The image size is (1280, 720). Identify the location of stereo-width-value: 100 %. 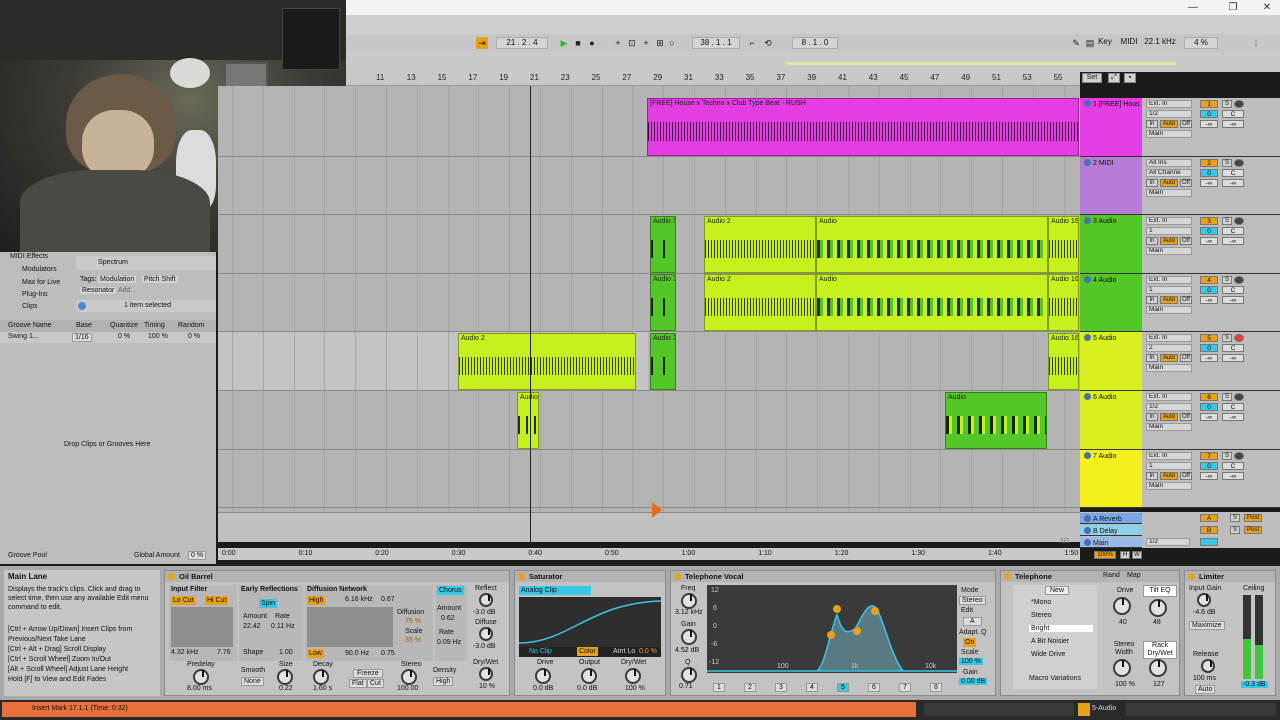
(1125, 684).